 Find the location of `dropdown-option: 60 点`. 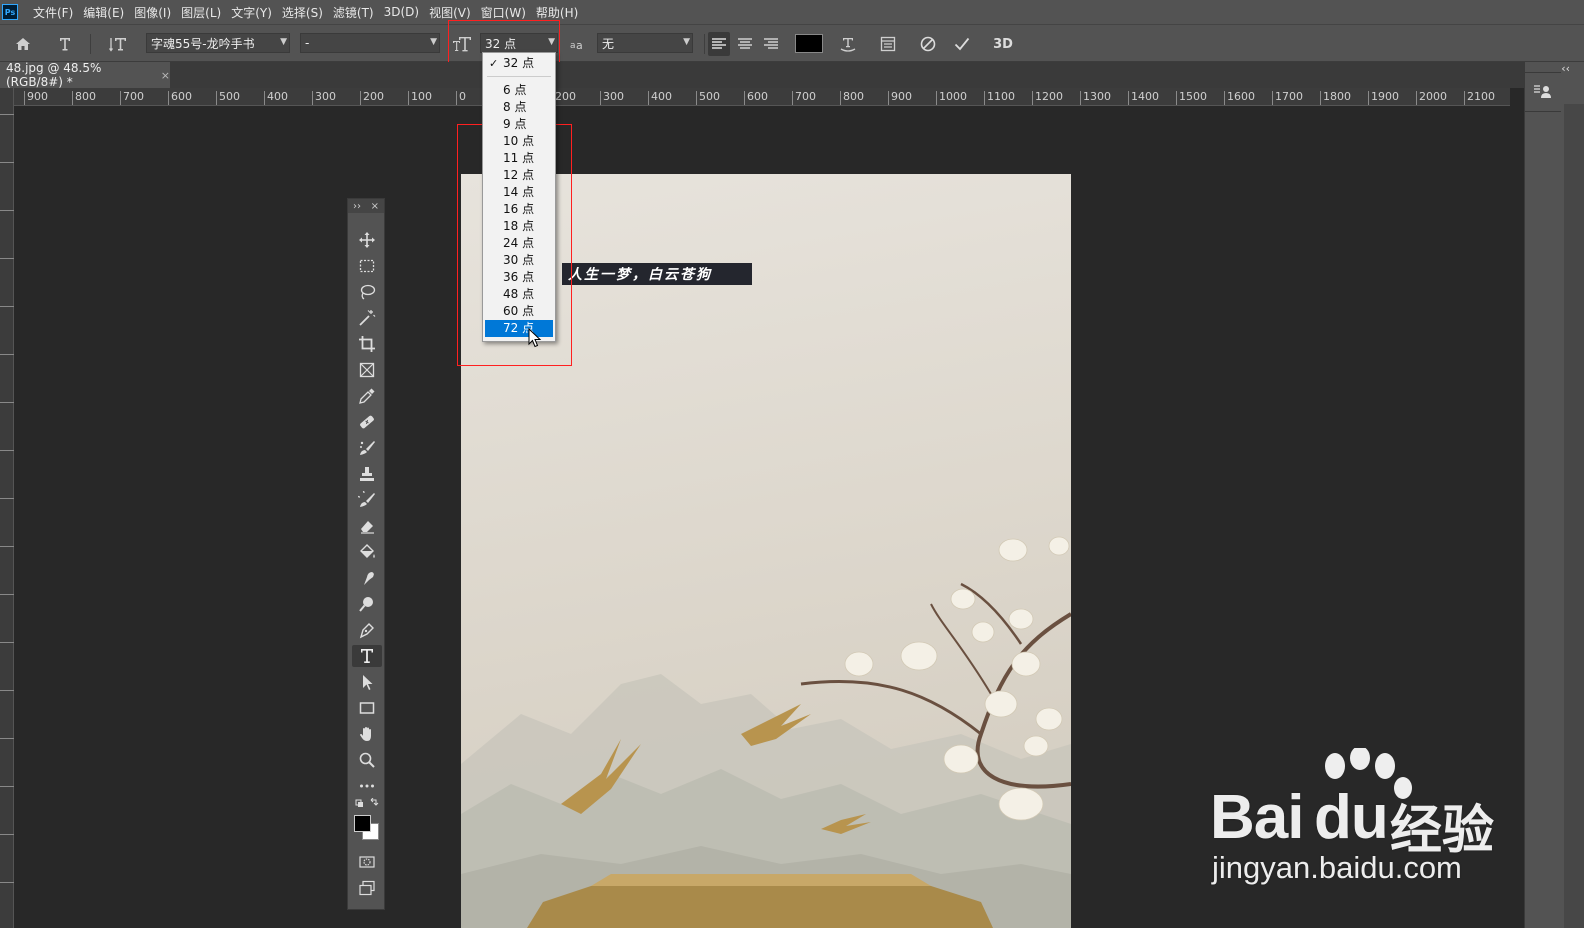

dropdown-option: 60 点 is located at coordinates (519, 311).